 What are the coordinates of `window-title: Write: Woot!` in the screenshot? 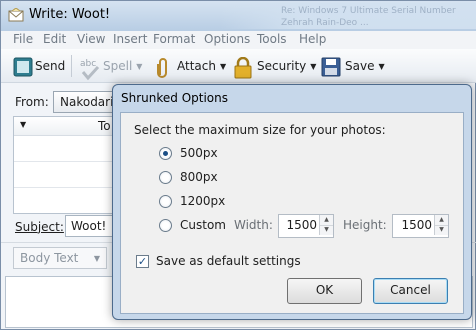 It's located at (70, 14).